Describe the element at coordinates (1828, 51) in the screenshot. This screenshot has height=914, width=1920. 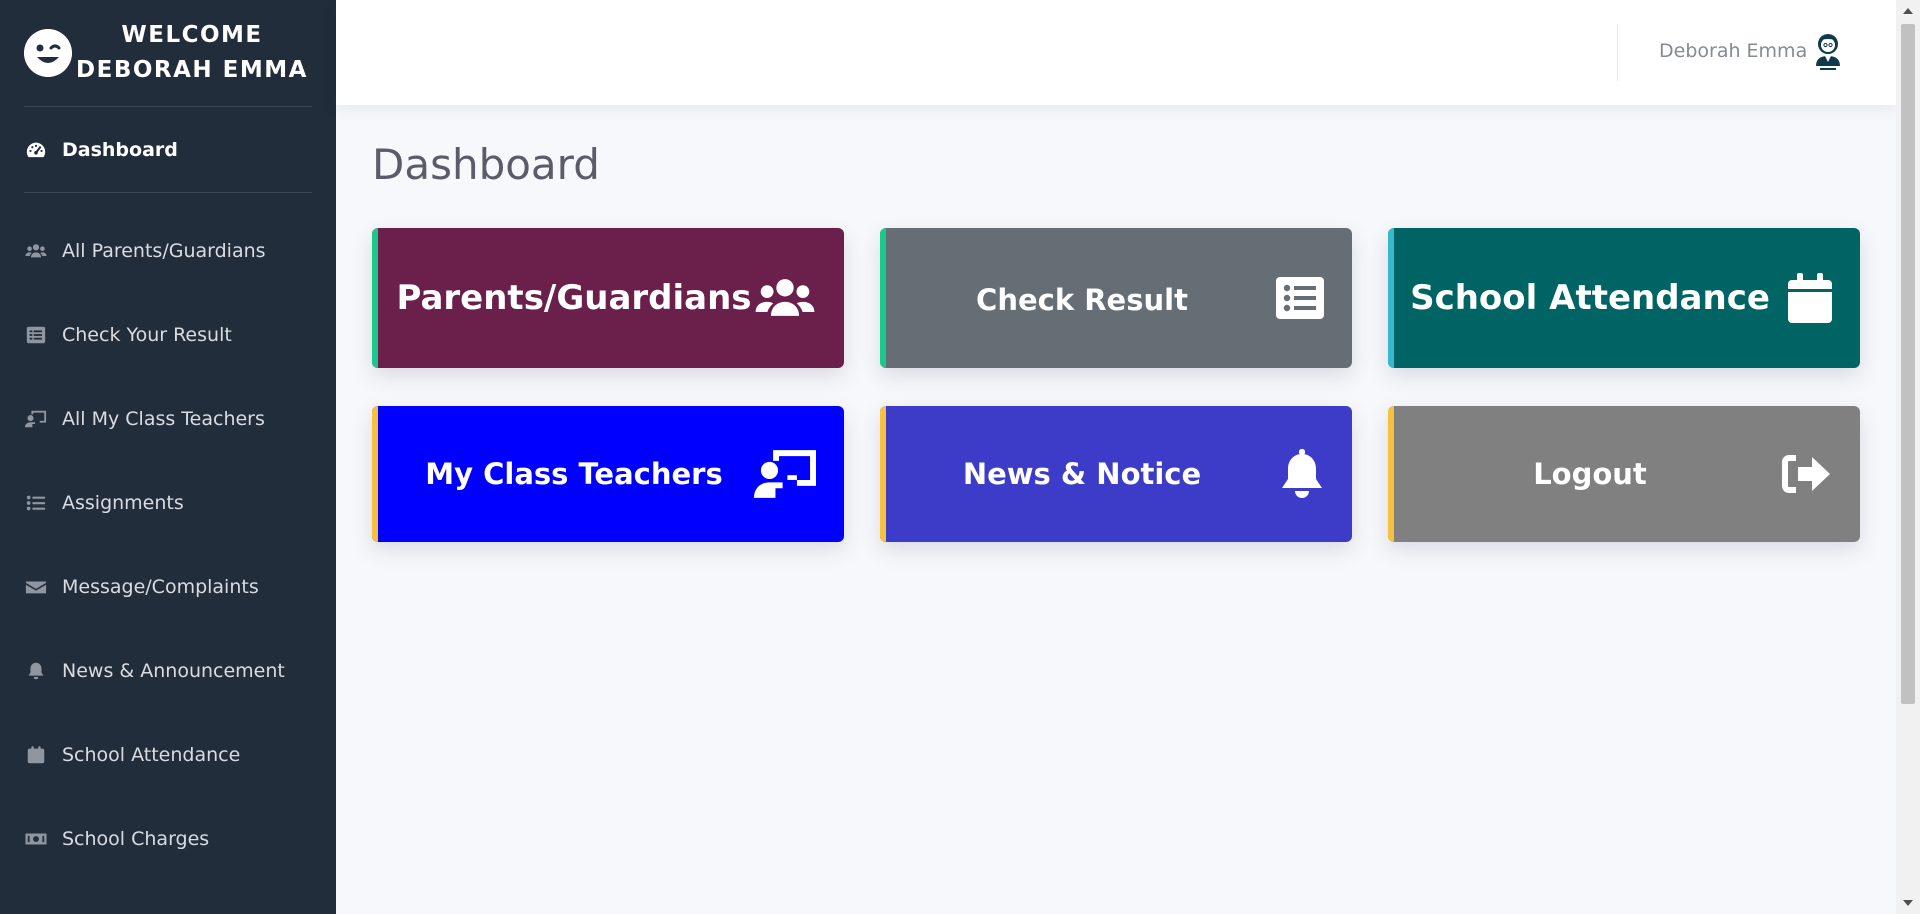
I see `admin-avatar-icon` at that location.